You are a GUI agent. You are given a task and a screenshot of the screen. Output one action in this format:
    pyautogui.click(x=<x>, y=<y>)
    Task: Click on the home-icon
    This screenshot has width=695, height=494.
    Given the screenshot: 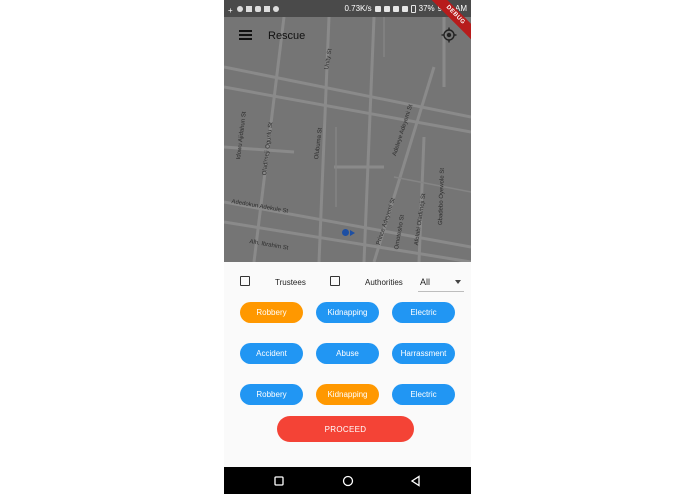 What is the action you would take?
    pyautogui.click(x=348, y=481)
    